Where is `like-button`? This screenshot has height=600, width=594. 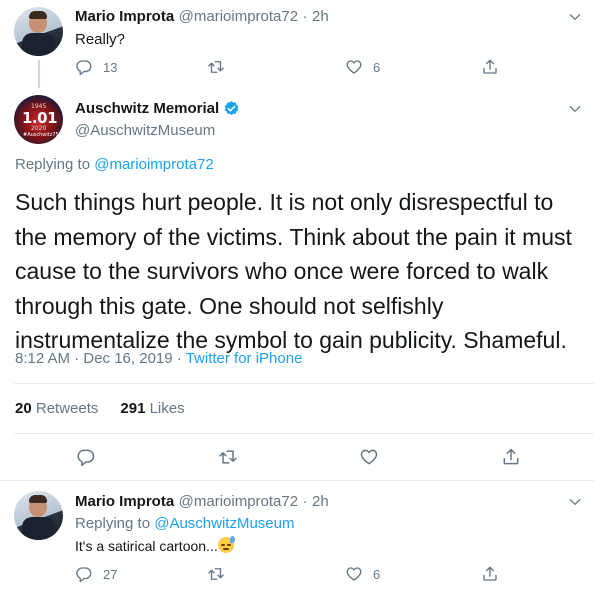 like-button is located at coordinates (369, 457).